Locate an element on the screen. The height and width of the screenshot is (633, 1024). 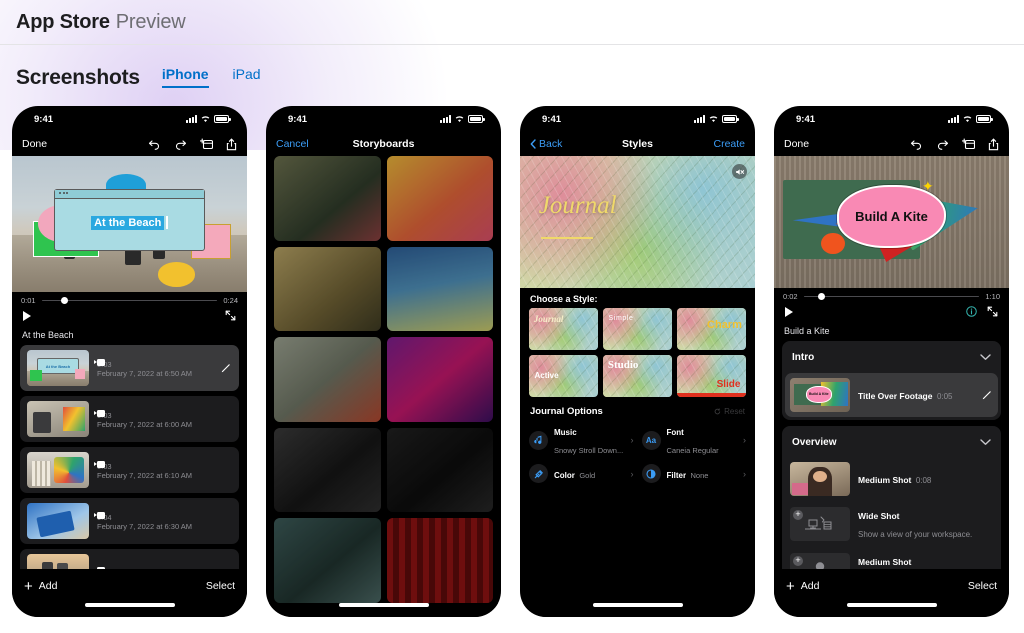
table-row: 0:03 February 7, 2022 at 6:10 AM is located at coordinates (129, 470).